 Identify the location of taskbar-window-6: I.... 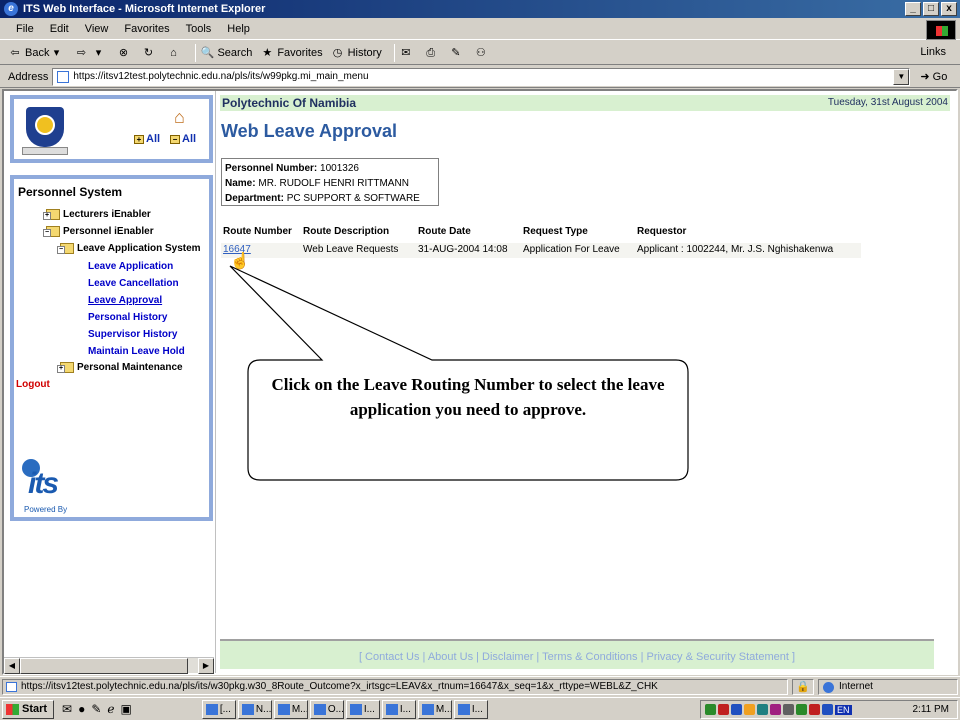
(398, 709).